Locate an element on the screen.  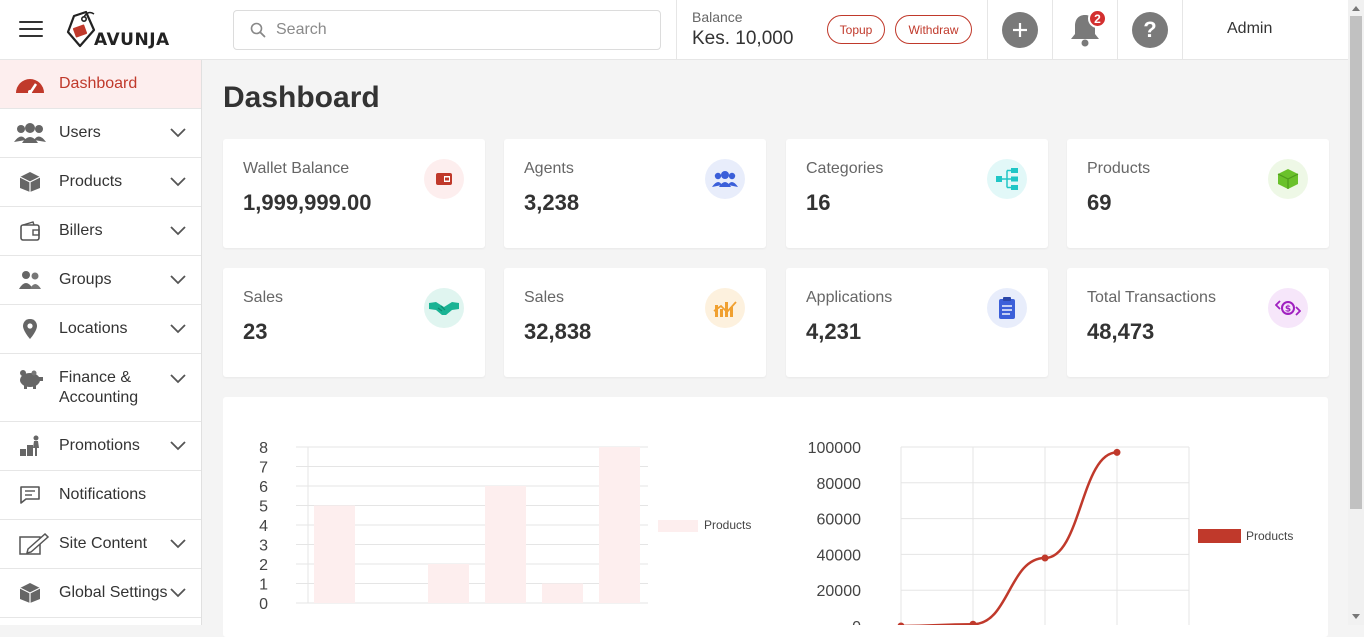
clipboard-icon is located at coordinates (1007, 308).